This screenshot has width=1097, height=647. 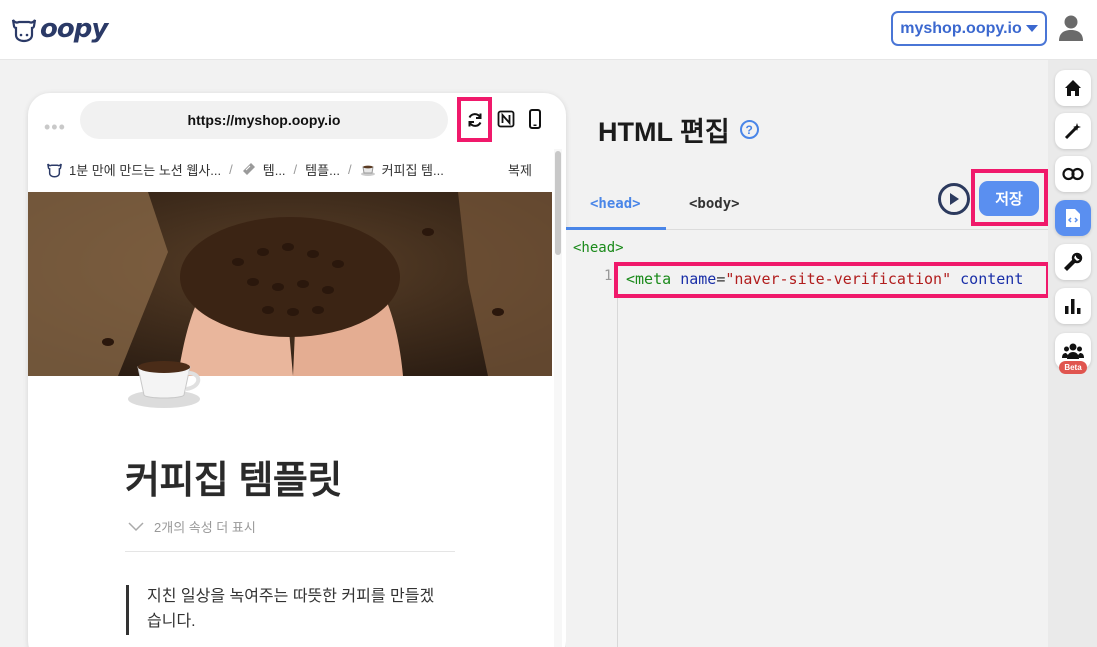 I want to click on divider, so click(x=290, y=551).